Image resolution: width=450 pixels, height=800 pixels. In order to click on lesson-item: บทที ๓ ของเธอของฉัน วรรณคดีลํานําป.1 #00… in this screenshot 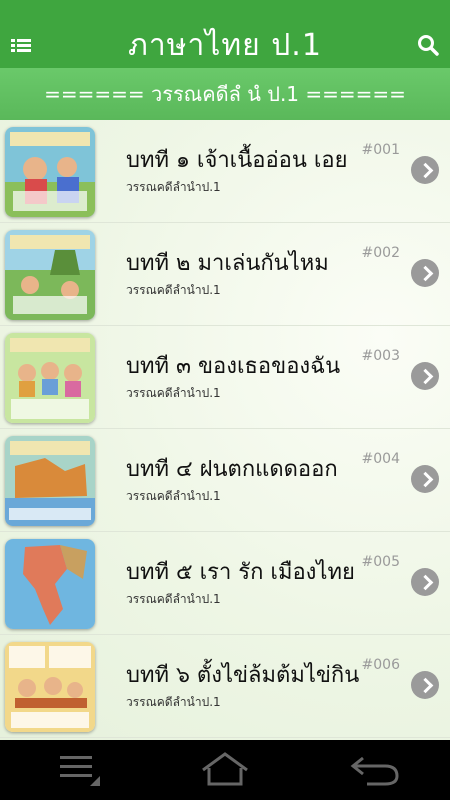, I will do `click(225, 377)`.